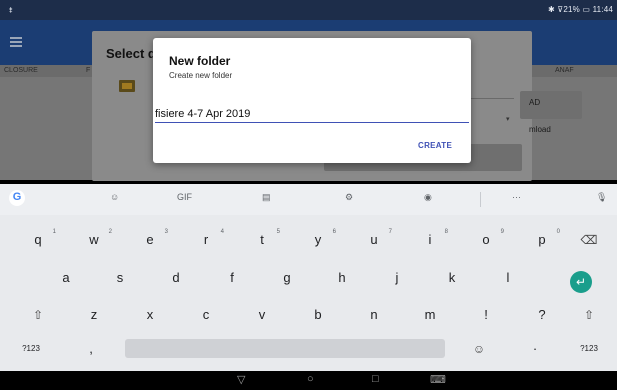 Image resolution: width=617 pixels, height=390 pixels. What do you see at coordinates (176, 278) in the screenshot?
I see `key-d: d` at bounding box center [176, 278].